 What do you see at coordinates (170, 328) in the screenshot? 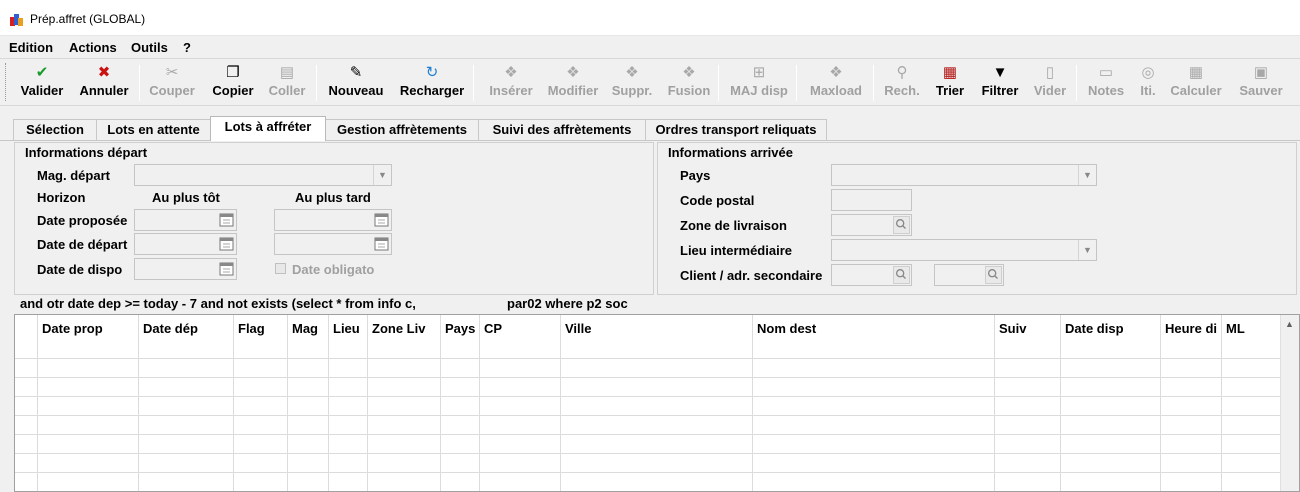
I see `column-header: Date dép` at bounding box center [170, 328].